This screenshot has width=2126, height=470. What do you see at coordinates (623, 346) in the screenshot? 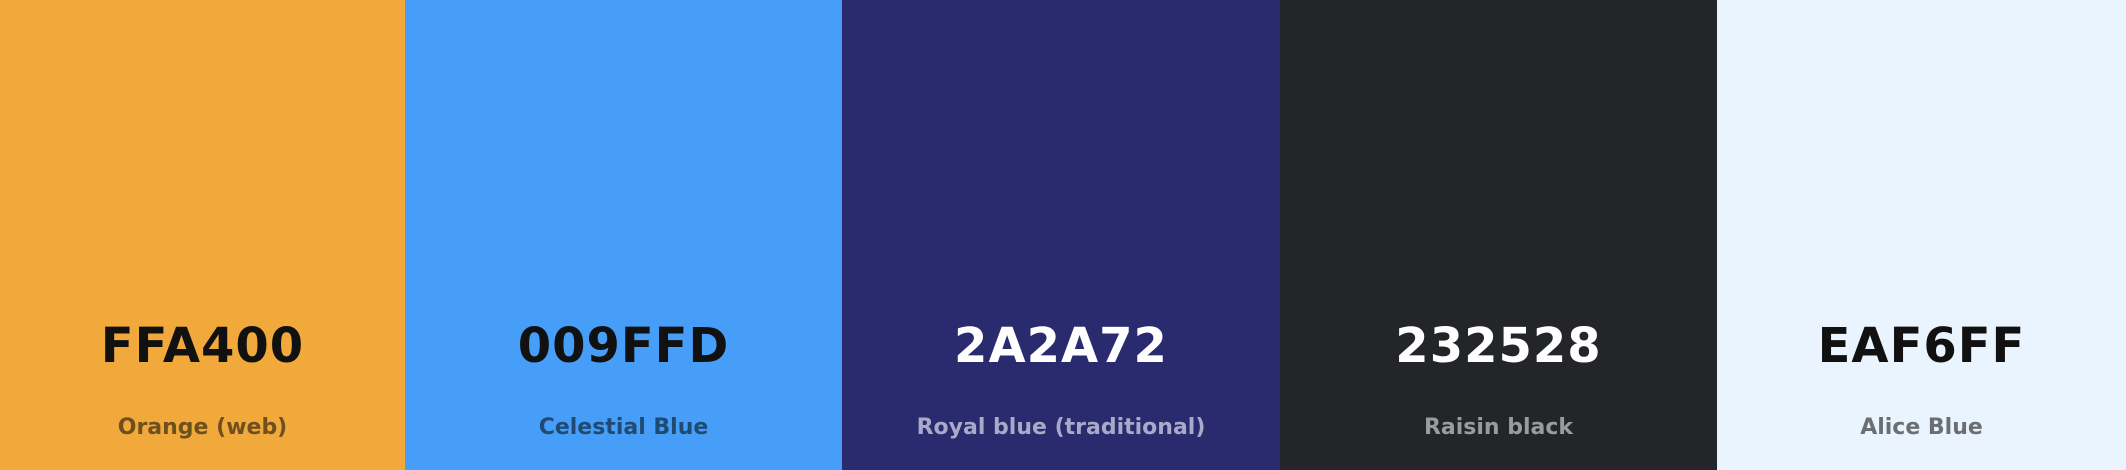
I see `swatch-hex-code: 009FFD` at bounding box center [623, 346].